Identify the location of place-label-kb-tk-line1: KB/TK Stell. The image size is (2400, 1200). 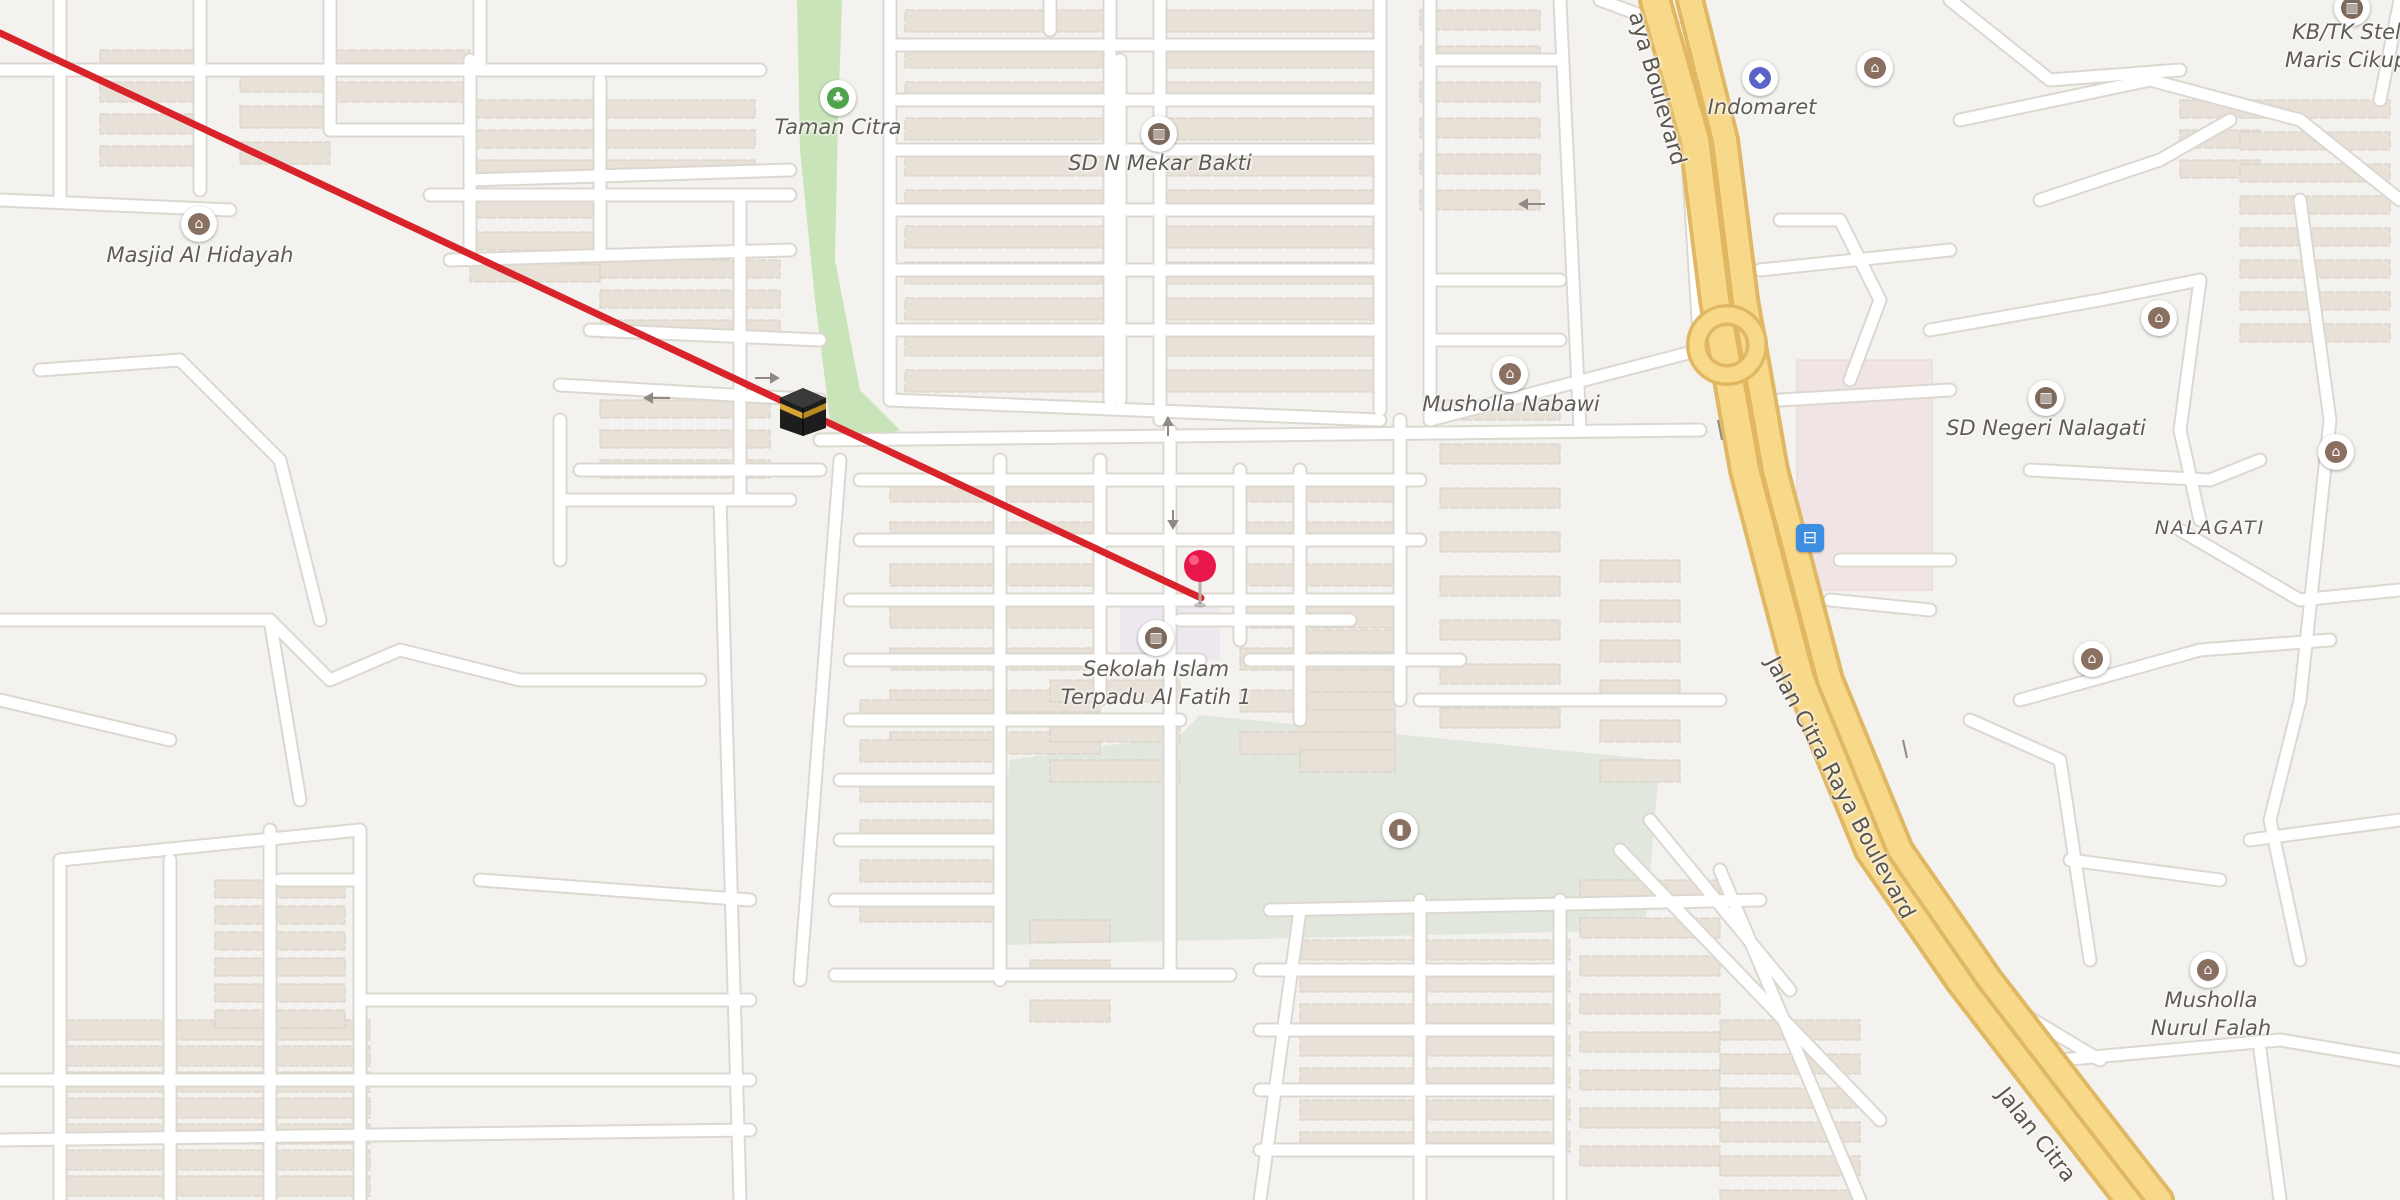
(2346, 32).